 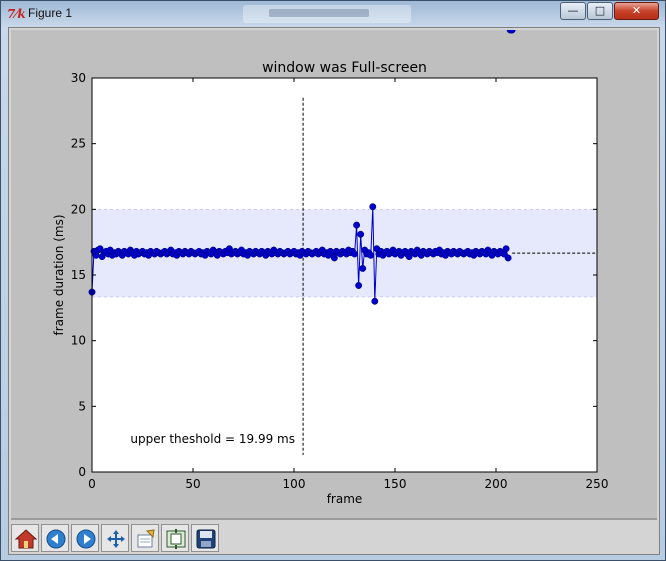 What do you see at coordinates (212, 439) in the screenshot?
I see `threshold-annotation: upper theshold = 19.99 ms` at bounding box center [212, 439].